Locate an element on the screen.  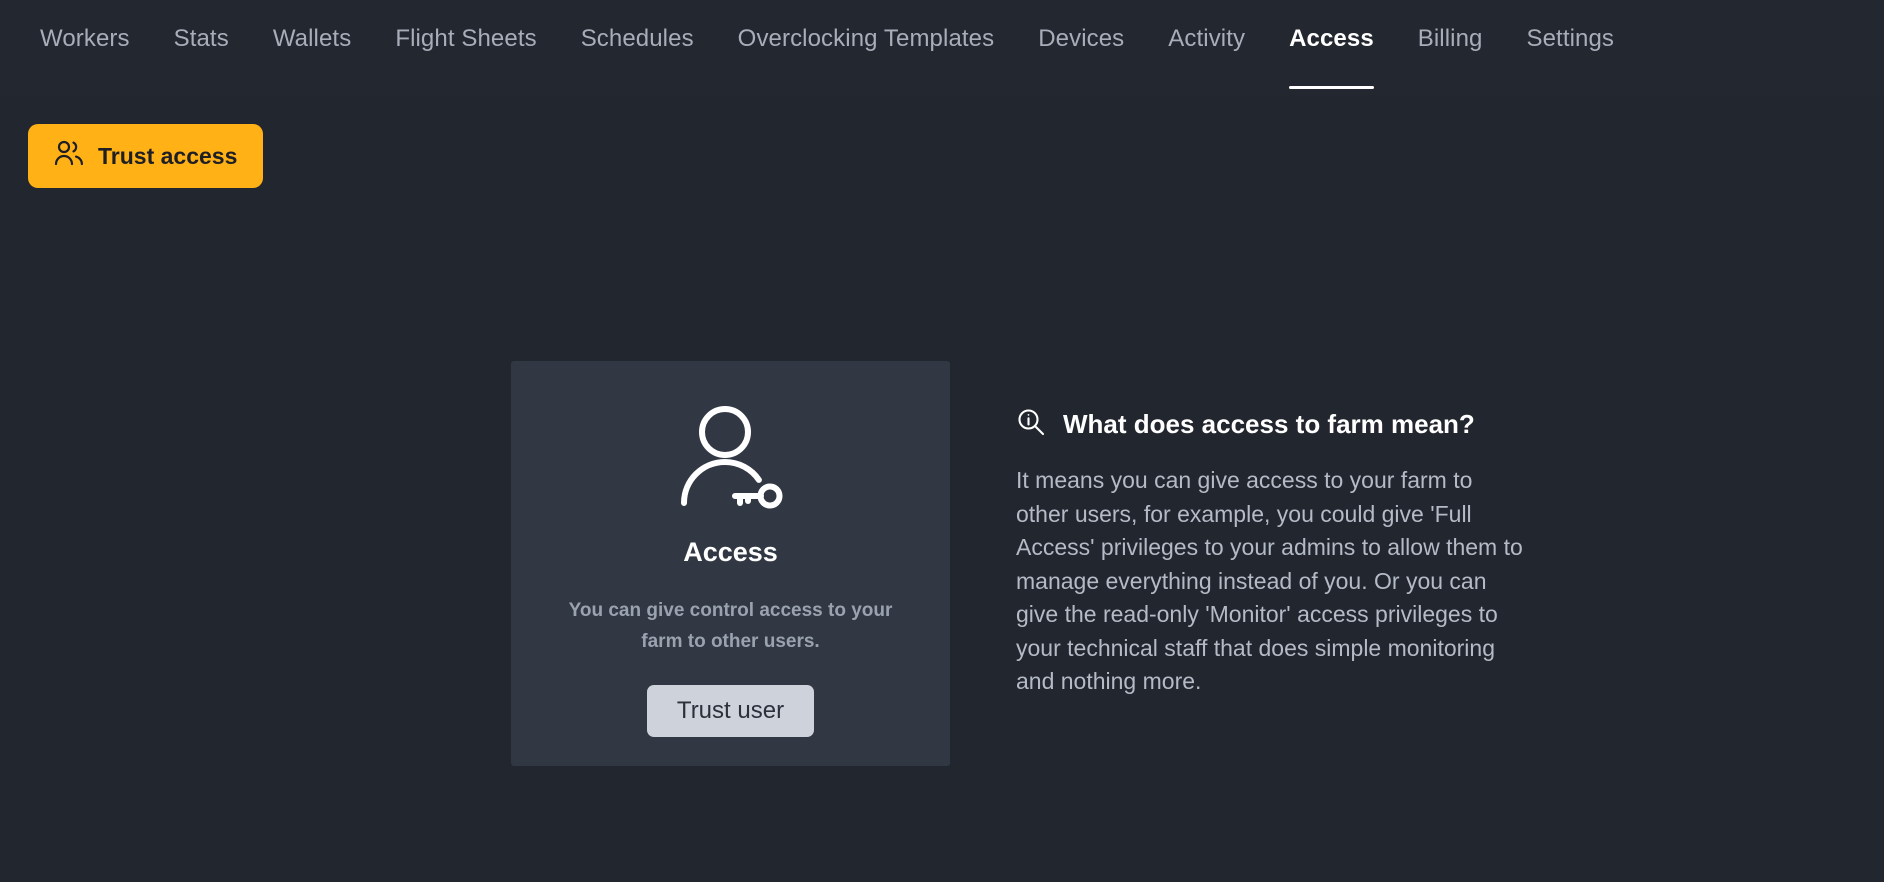
nav-tab-label: Flight Sheets is located at coordinates (466, 38).